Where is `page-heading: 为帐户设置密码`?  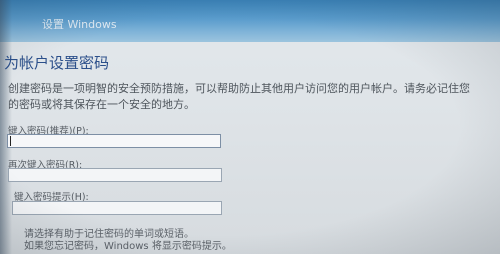
page-heading: 为帐户设置密码 is located at coordinates (57, 63).